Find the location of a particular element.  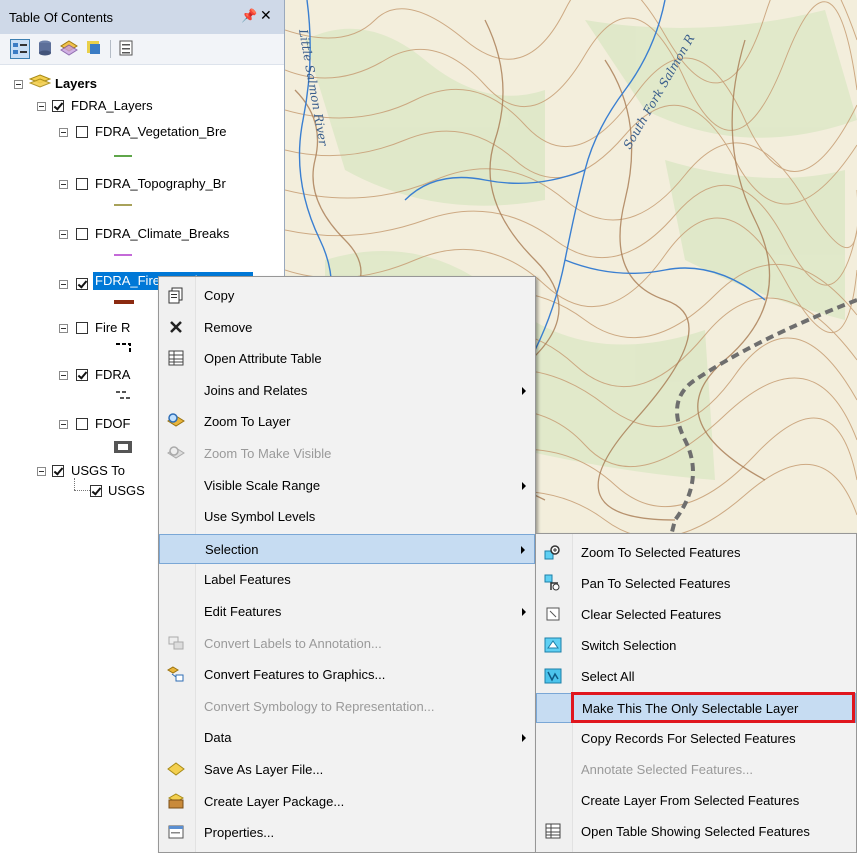

sub-item-clear-selected-features: Clear Selected Features is located at coordinates (696, 615).